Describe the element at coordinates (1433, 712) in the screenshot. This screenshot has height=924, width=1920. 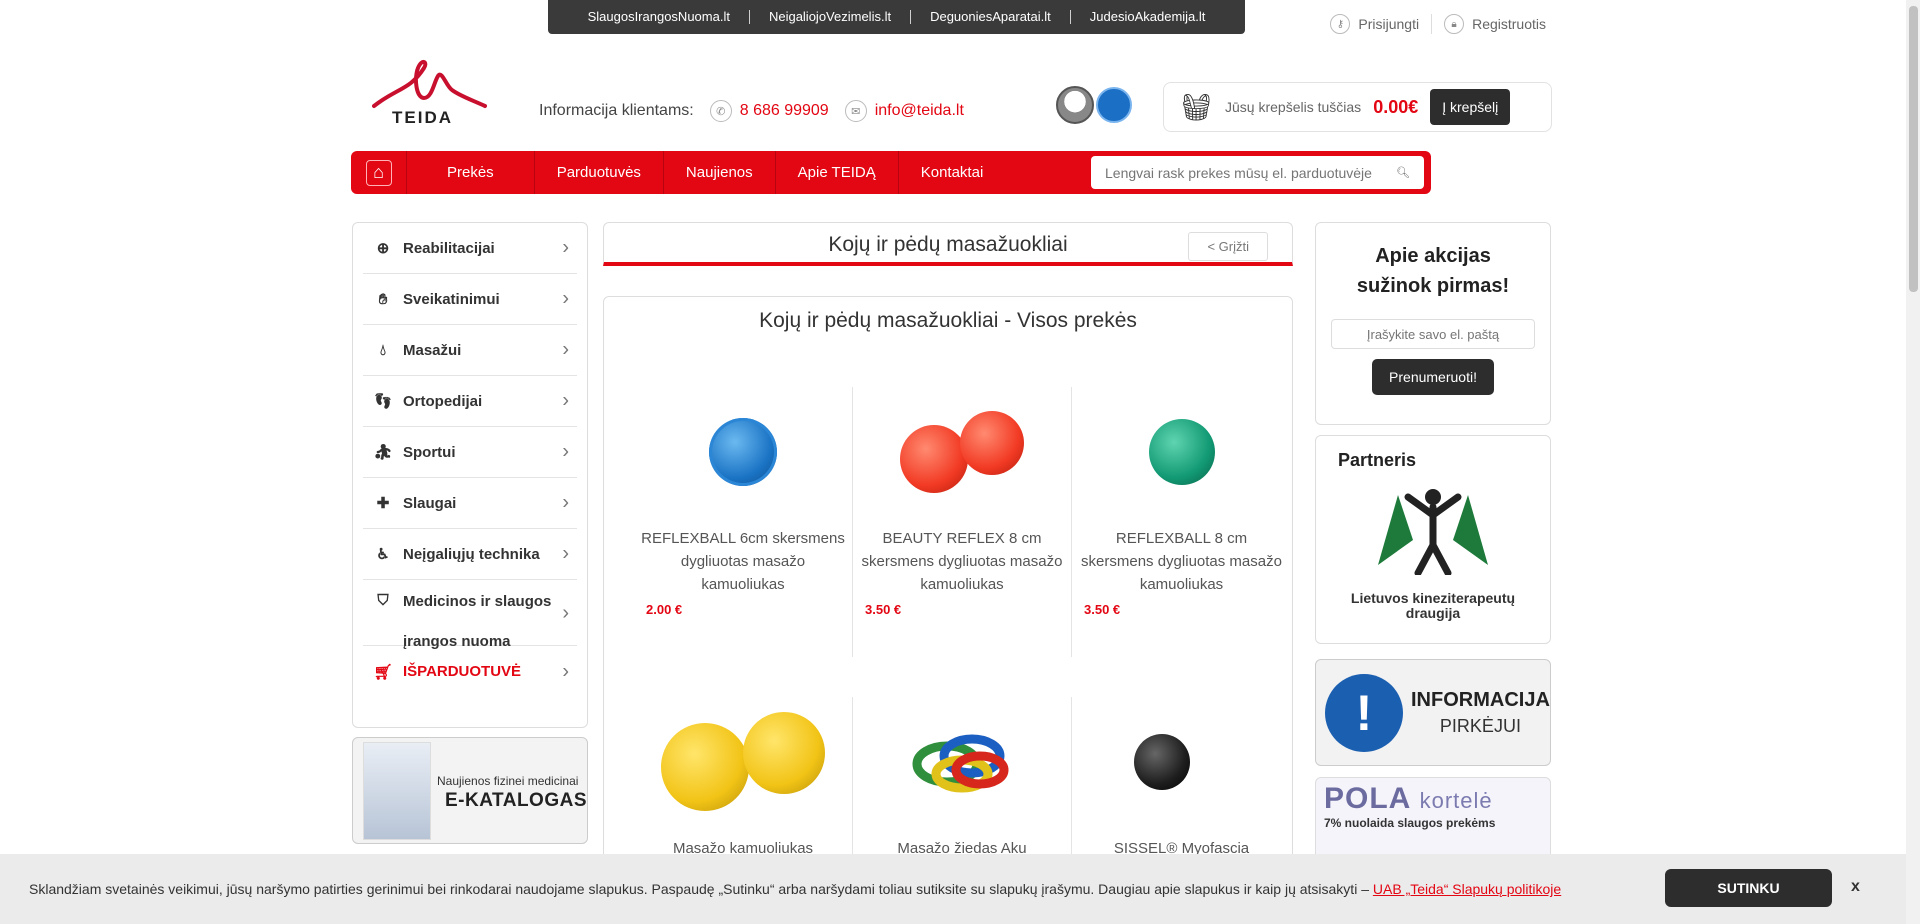
I see `buyer-info-banner: ! INFORMACIJA PIRKĖJUI` at that location.